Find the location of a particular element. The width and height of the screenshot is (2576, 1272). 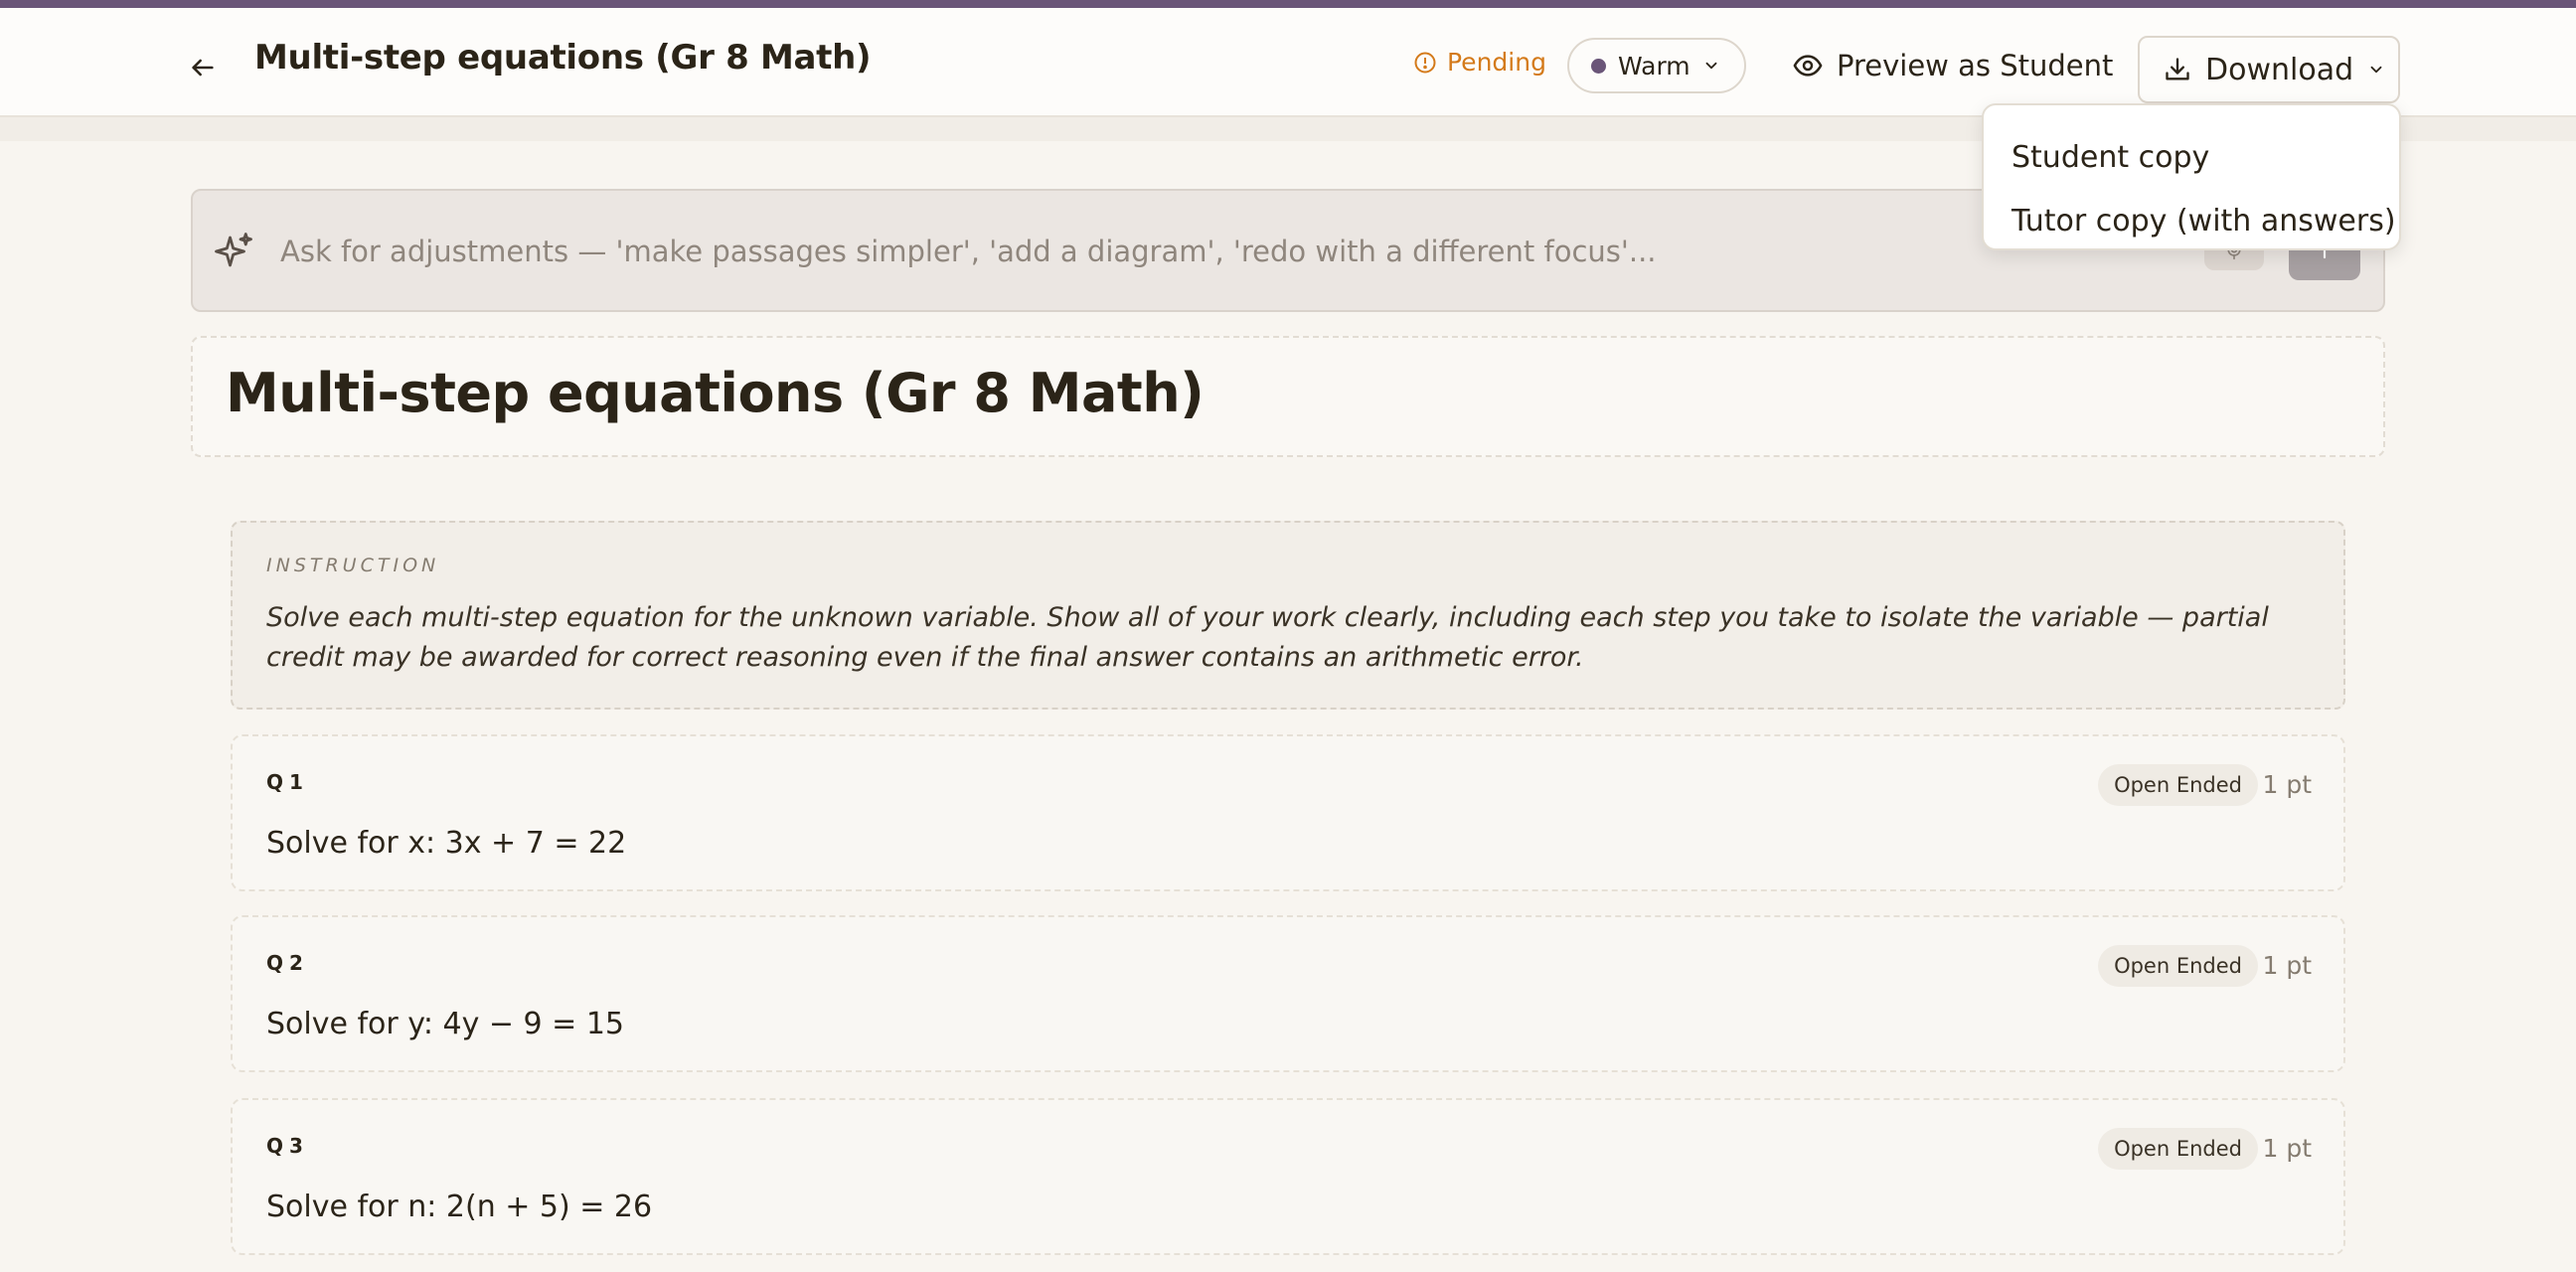

tone-select: Warm is located at coordinates (1656, 65).